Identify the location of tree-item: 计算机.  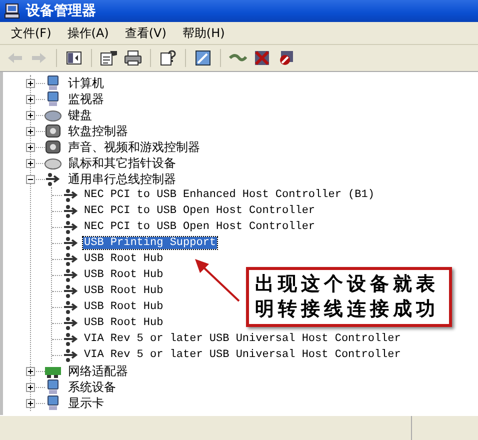
(86, 83).